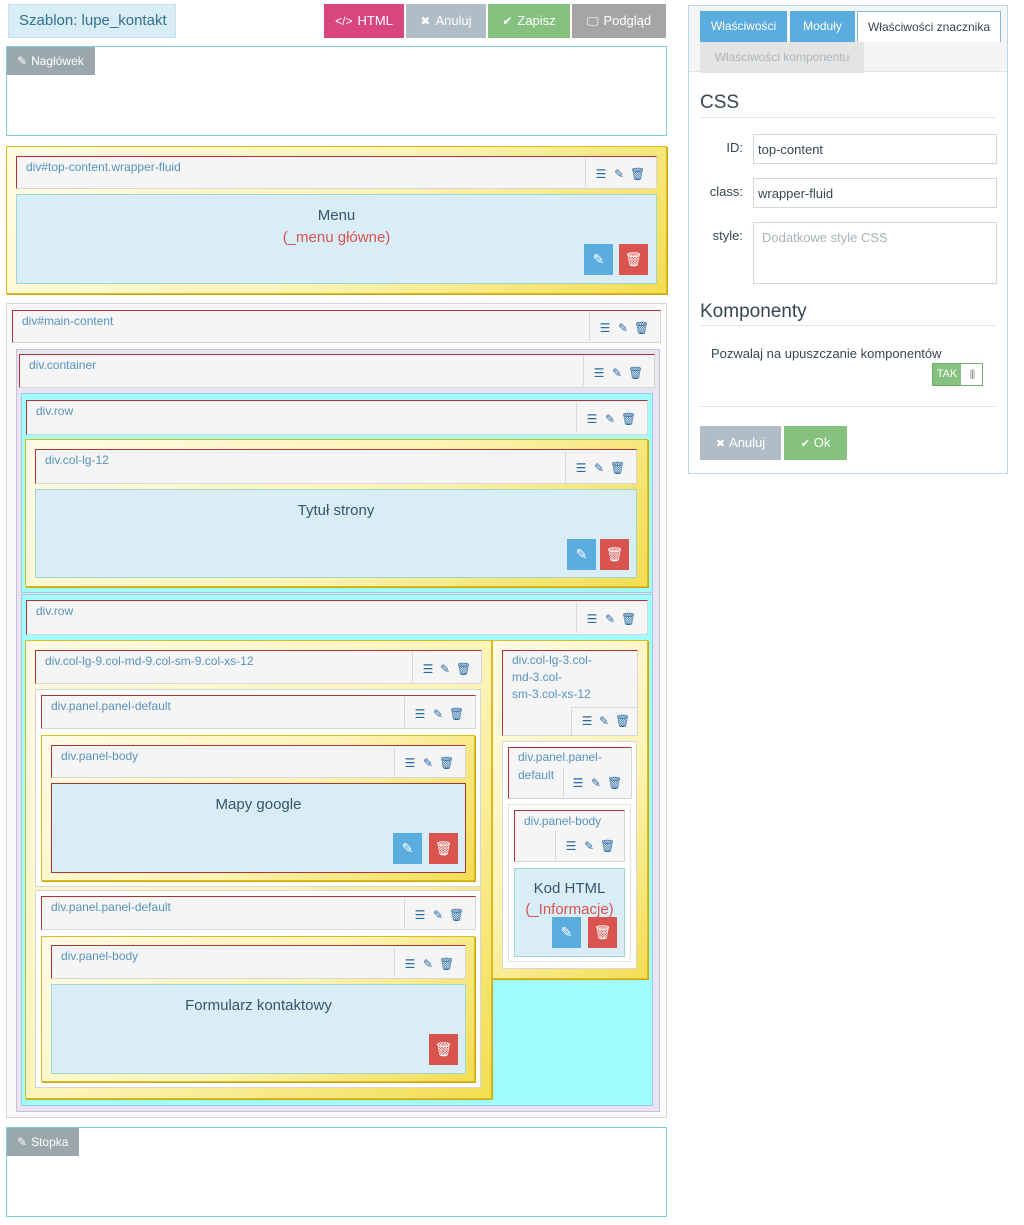 This screenshot has height=1225, width=1024. Describe the element at coordinates (551, 694) in the screenshot. I see `col-3-tag-line3: sm-3.col-xs-12` at that location.